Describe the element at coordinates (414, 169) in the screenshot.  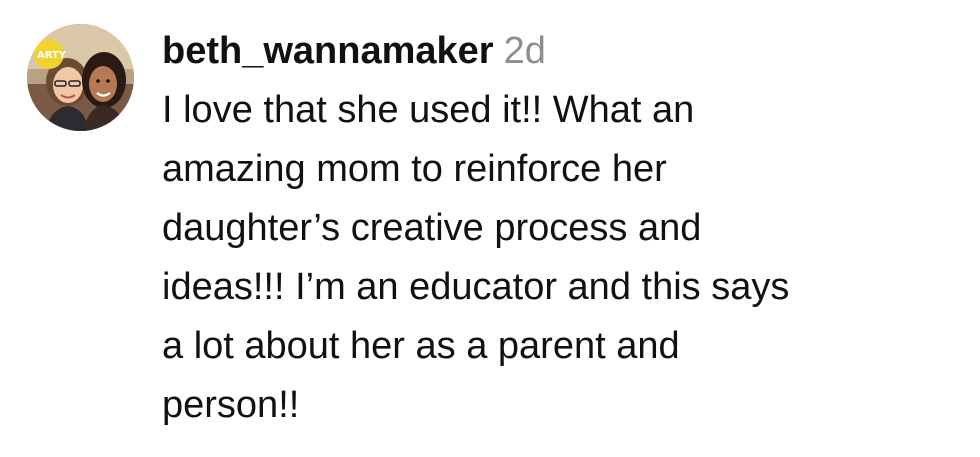
I see `comment-text-line: amazing mom to reinforce her` at that location.